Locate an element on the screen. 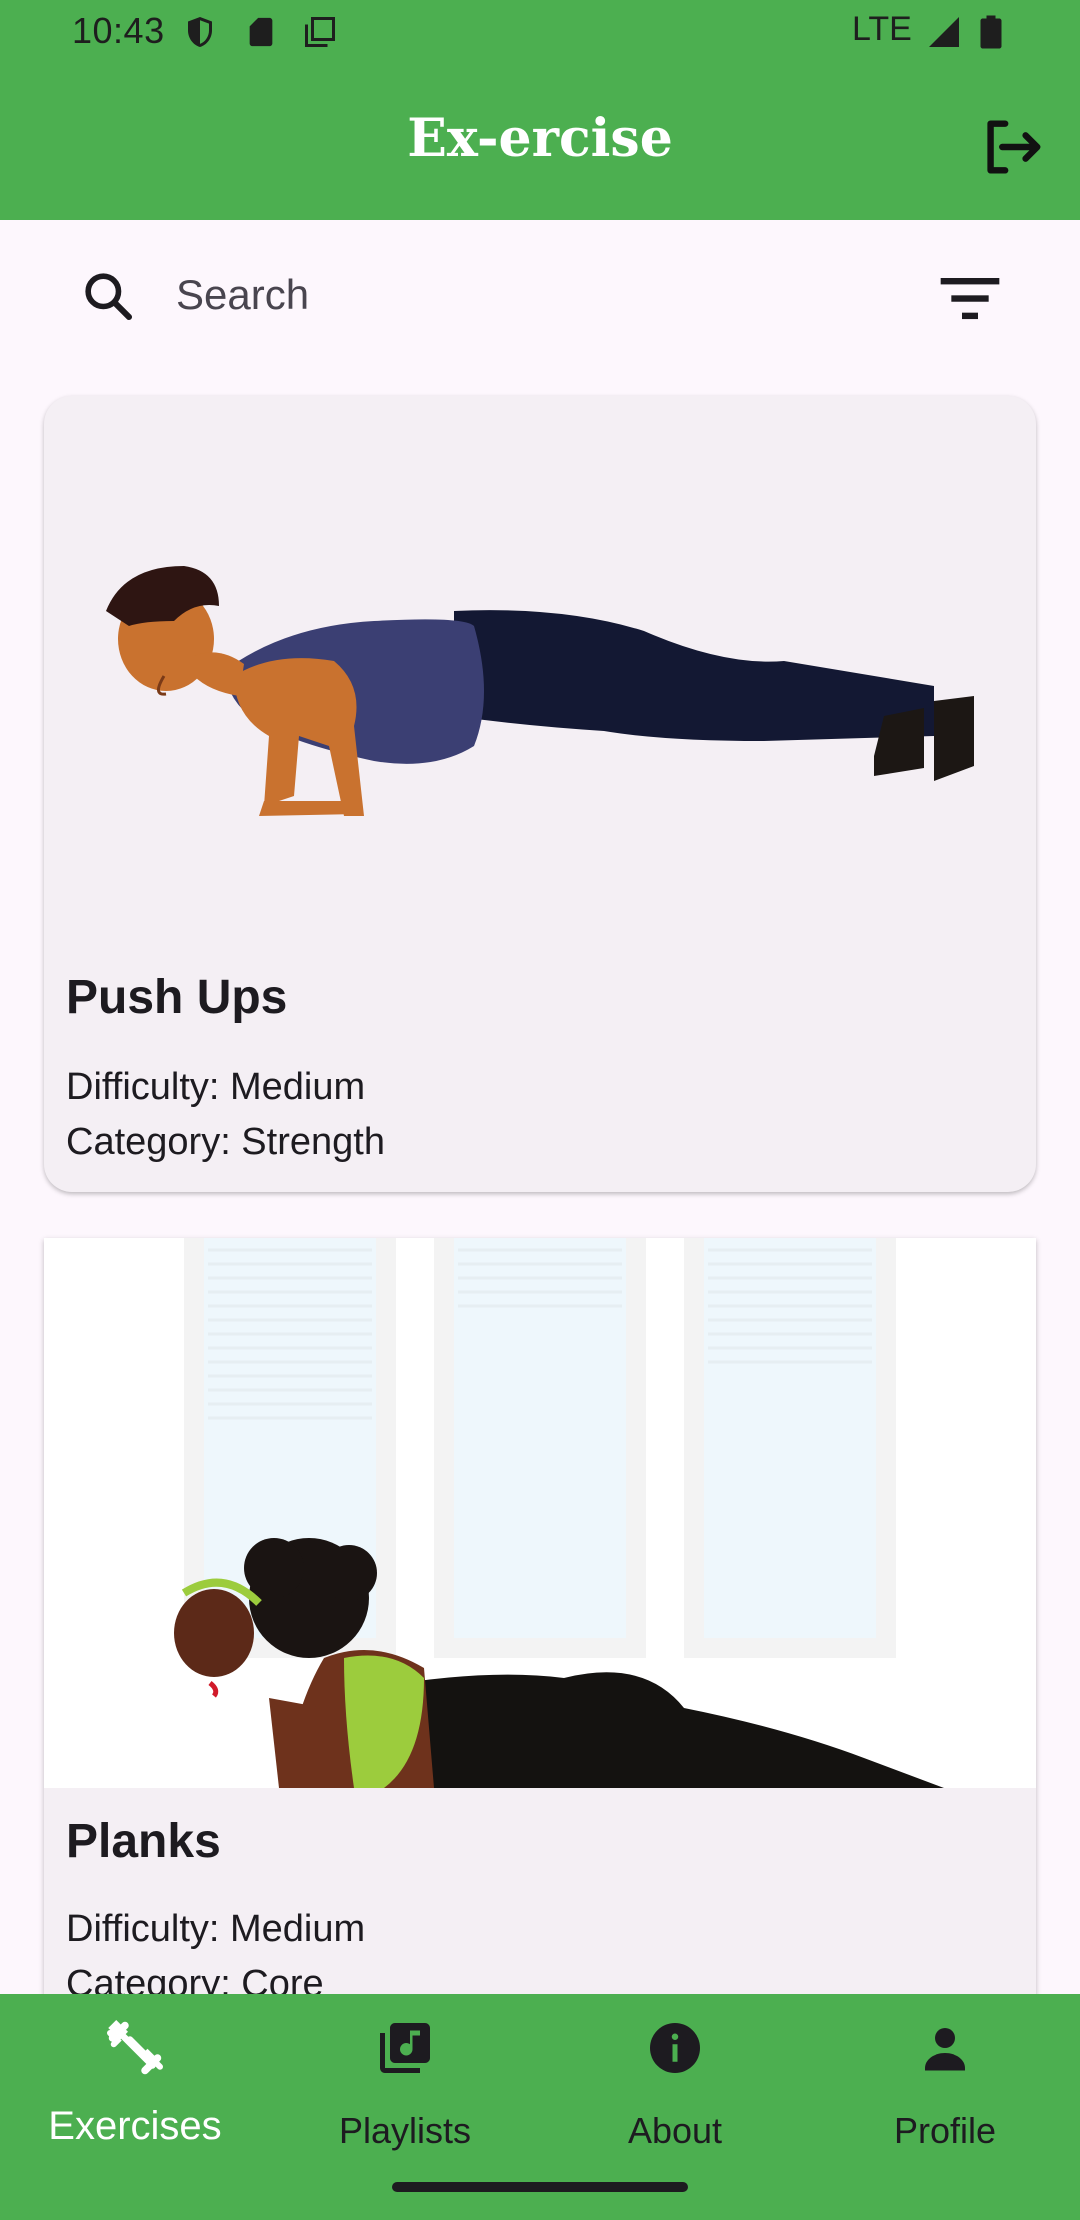 The width and height of the screenshot is (1080, 2220). nav-label: Playlists is located at coordinates (405, 2130).